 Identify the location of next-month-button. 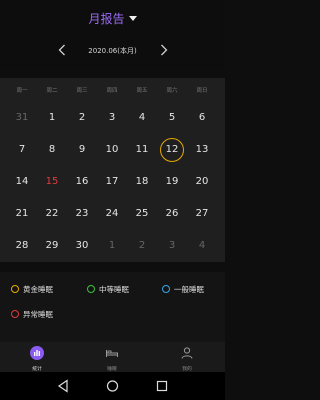
(164, 53).